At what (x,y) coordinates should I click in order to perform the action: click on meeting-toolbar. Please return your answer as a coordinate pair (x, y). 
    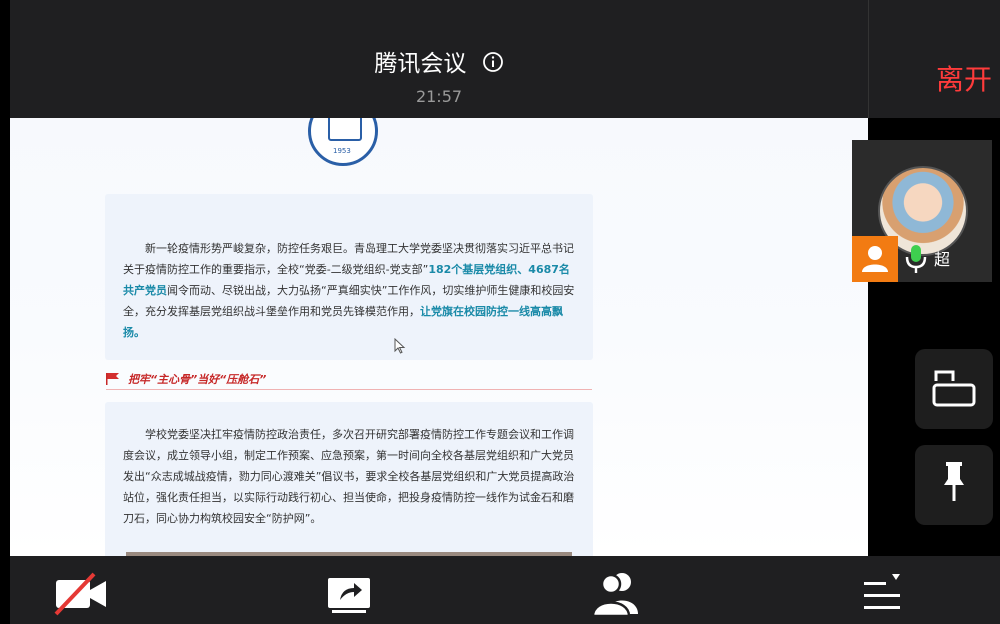
    Looking at the image, I should click on (505, 590).